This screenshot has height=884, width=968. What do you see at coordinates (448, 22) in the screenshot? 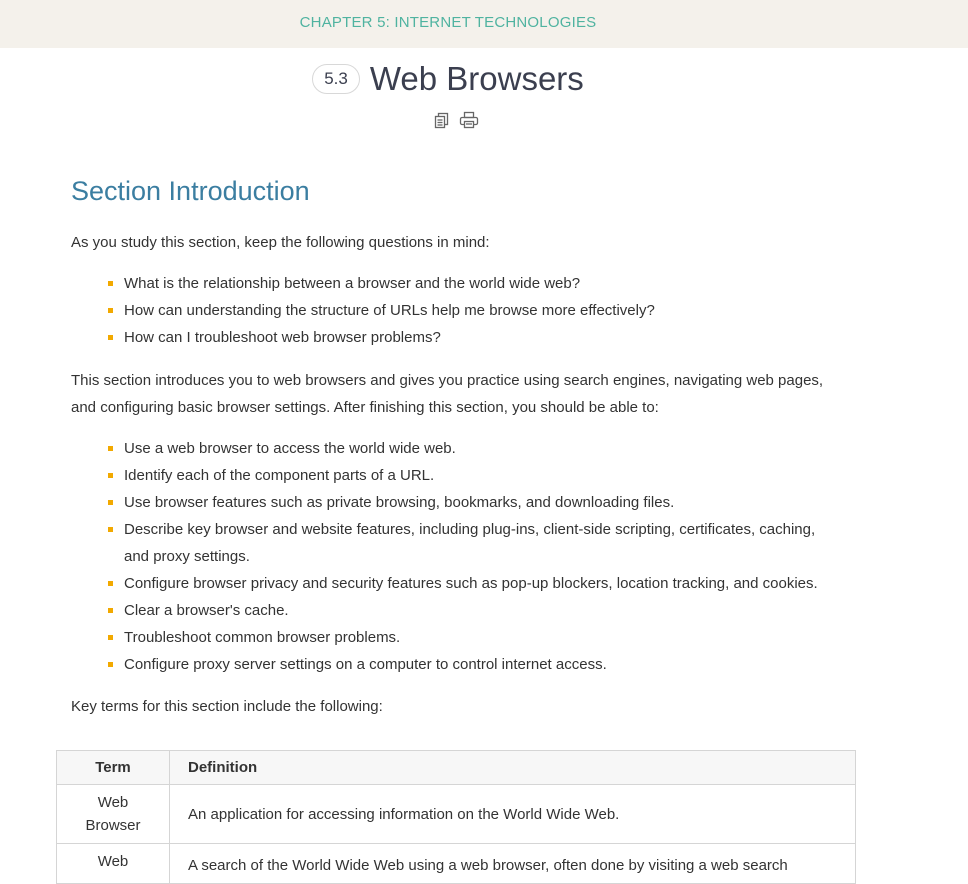
I see `chapter-link: CHAPTER 5: INTERNET TECHNOLOGIES` at bounding box center [448, 22].